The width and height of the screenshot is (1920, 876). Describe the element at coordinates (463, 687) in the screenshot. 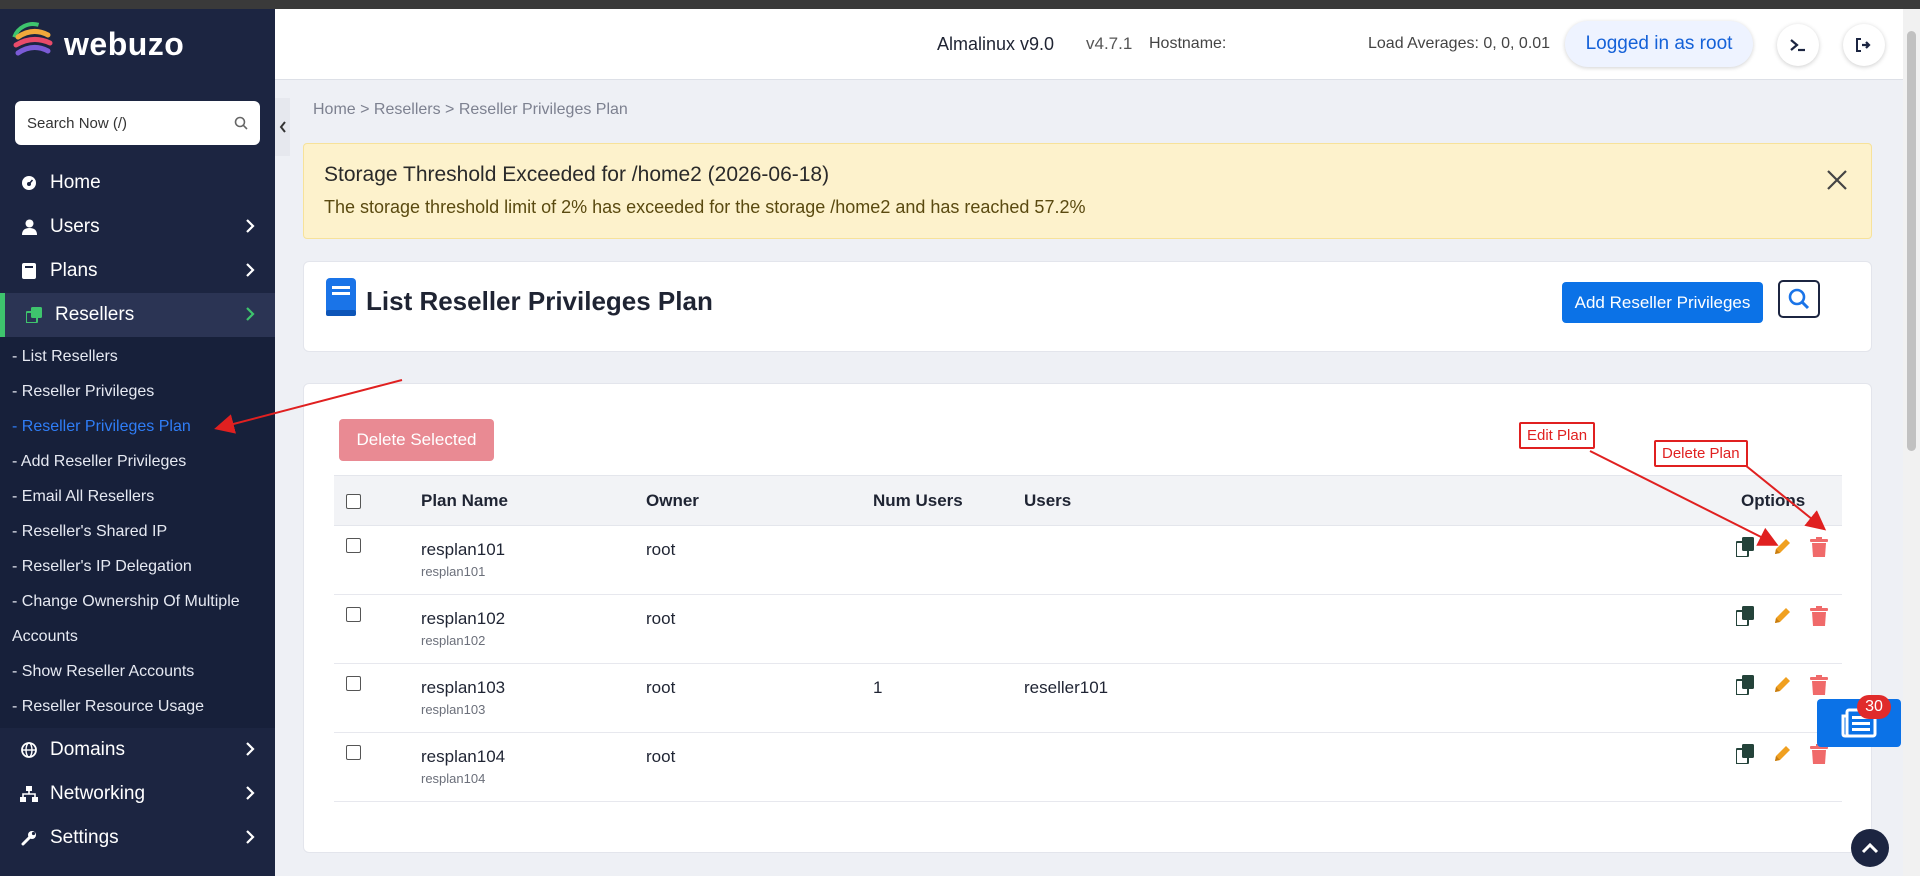

I see `plan-name: resplan103` at that location.